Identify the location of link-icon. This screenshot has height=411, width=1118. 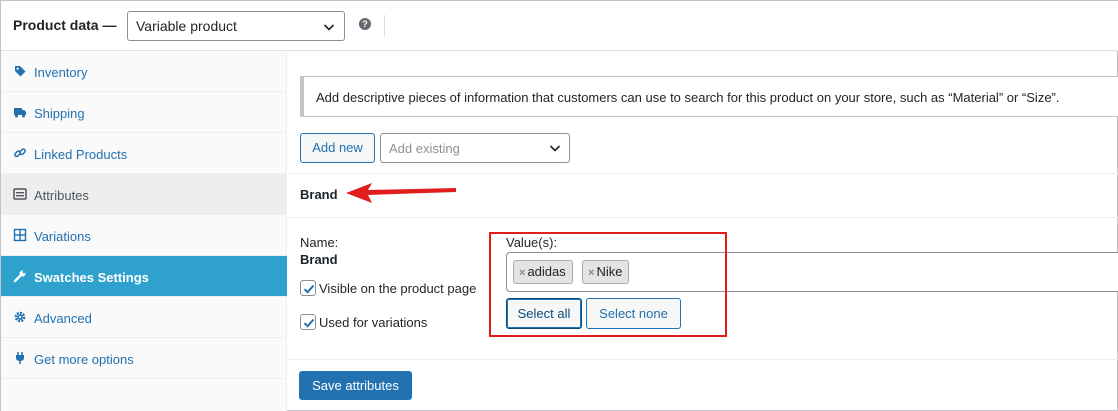
(20, 153).